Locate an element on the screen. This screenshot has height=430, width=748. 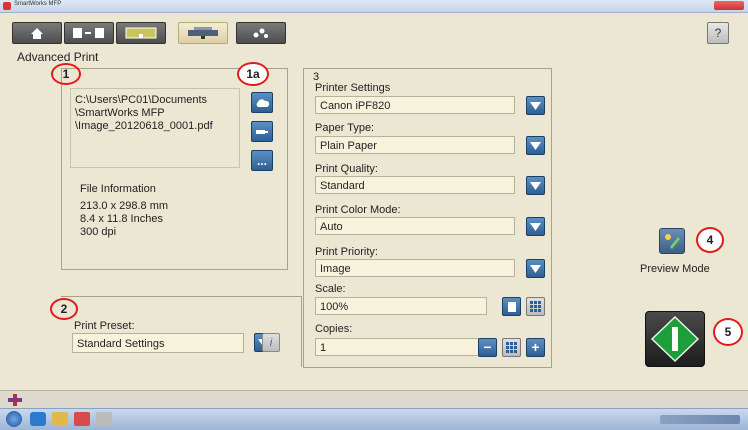
priority-label: Print Priority: is located at coordinates (346, 252).